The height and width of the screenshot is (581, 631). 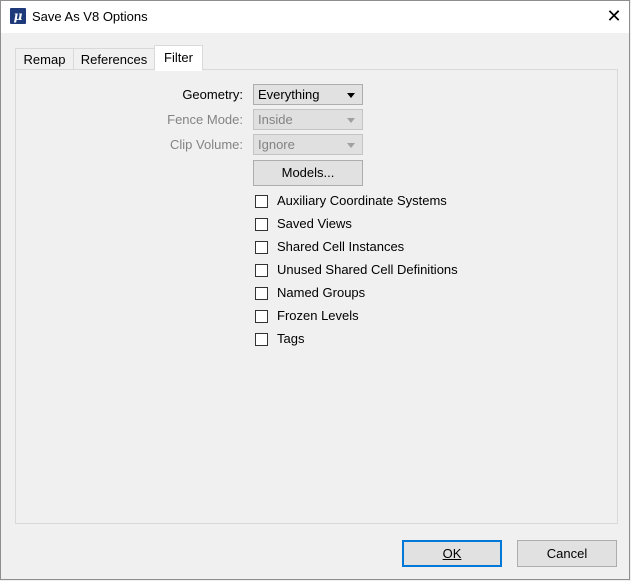 What do you see at coordinates (321, 292) in the screenshot?
I see `checkbox-label: Named Groups` at bounding box center [321, 292].